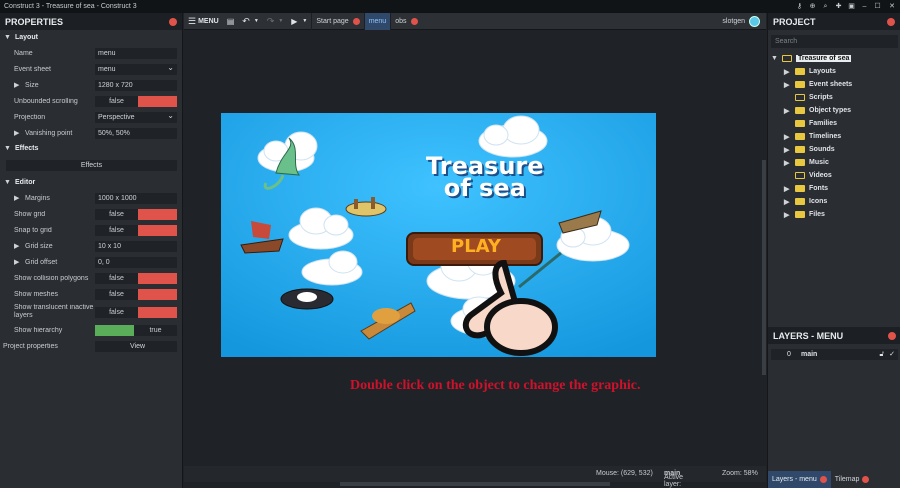 This screenshot has height=488, width=900. Describe the element at coordinates (91, 165) in the screenshot. I see `effects-button: Effects` at that location.